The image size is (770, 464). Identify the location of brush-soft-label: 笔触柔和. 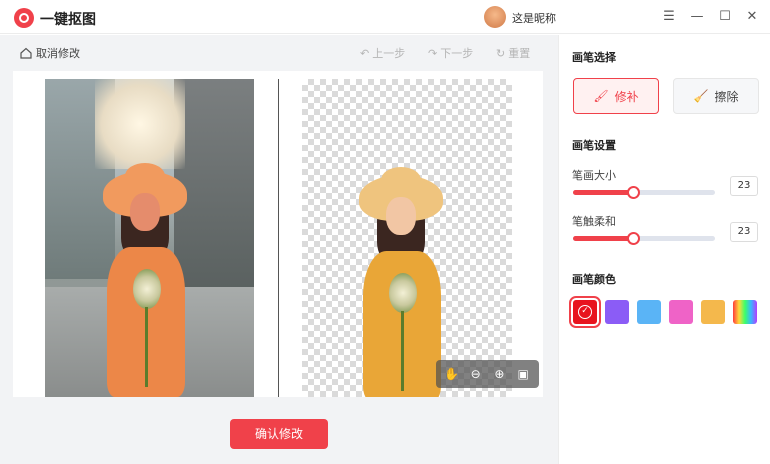
(594, 221).